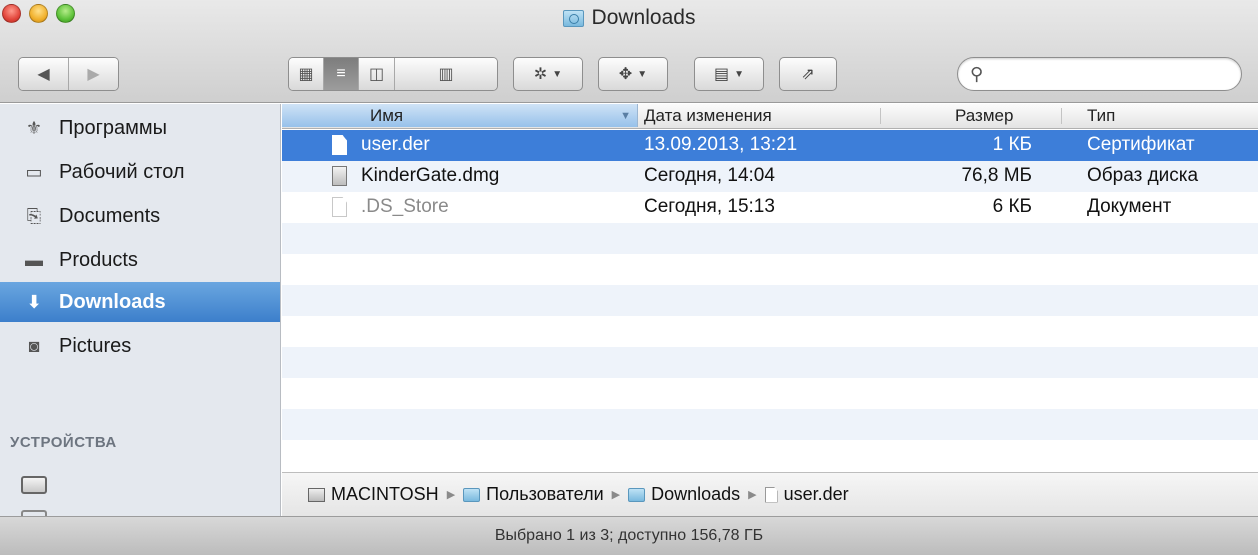 This screenshot has width=1258, height=555. Describe the element at coordinates (339, 176) in the screenshot. I see `disk-image-icon` at that location.